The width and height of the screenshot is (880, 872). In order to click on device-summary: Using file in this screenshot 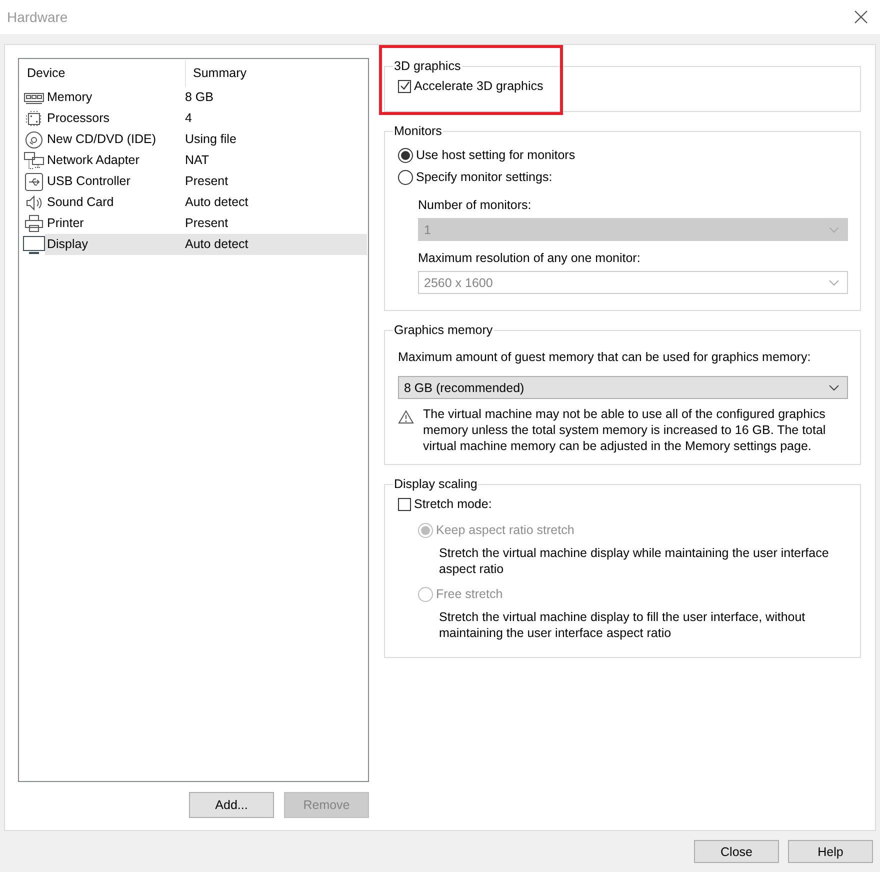, I will do `click(276, 139)`.